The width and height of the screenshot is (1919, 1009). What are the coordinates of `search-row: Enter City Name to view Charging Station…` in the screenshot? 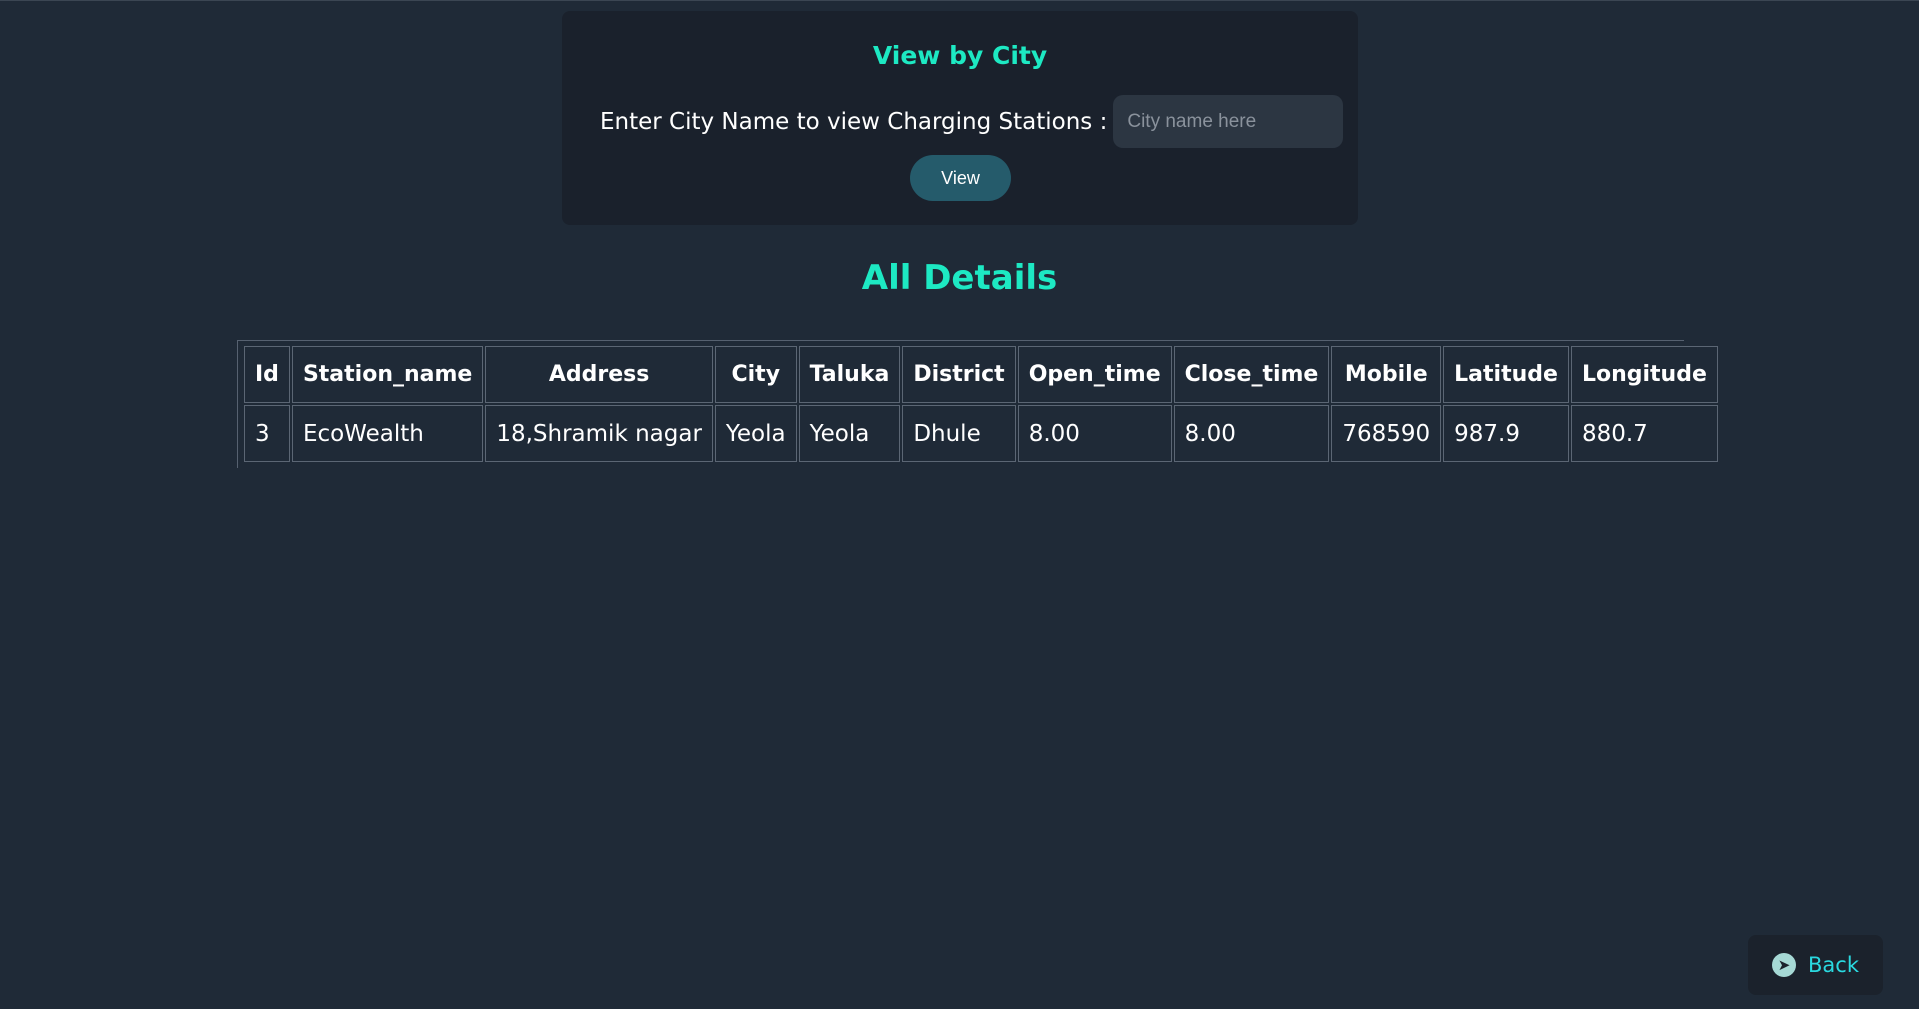 It's located at (972, 121).